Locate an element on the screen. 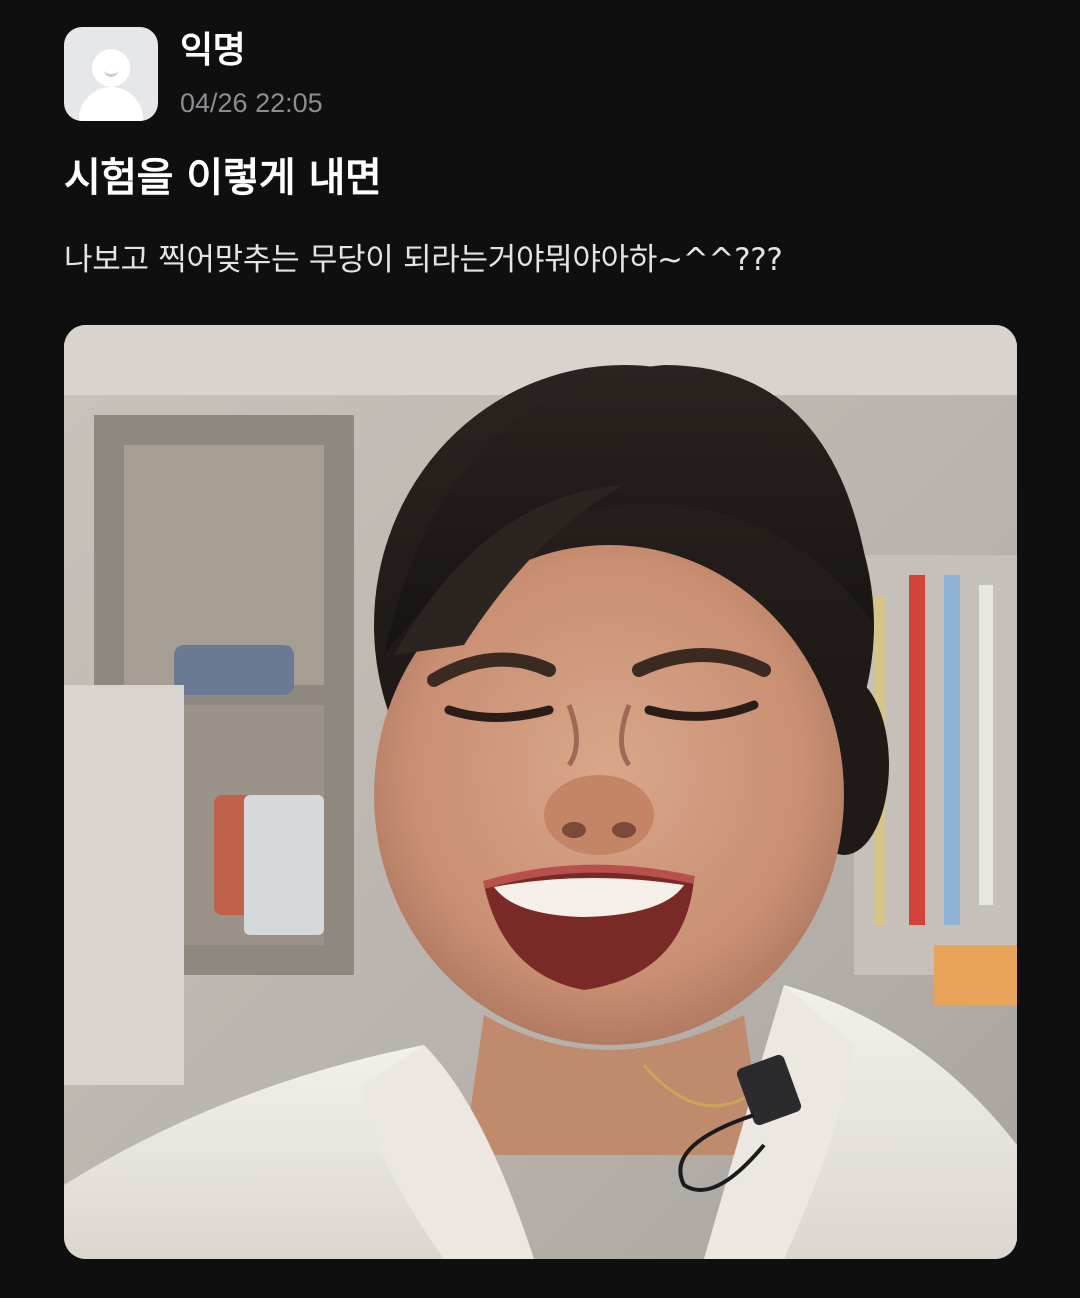  post-meta: 익명 04/26 22:05 is located at coordinates (251, 73).